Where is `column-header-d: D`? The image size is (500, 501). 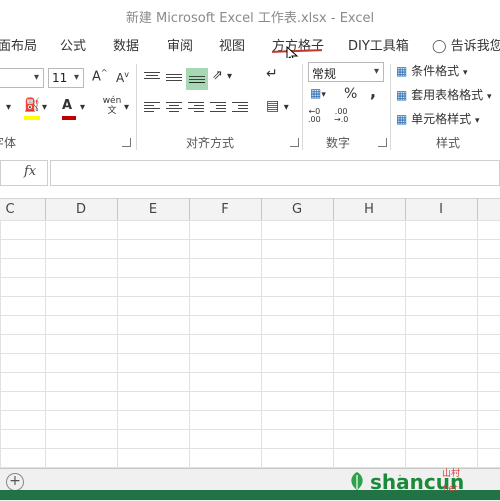
column-header-d: D is located at coordinates (81, 209).